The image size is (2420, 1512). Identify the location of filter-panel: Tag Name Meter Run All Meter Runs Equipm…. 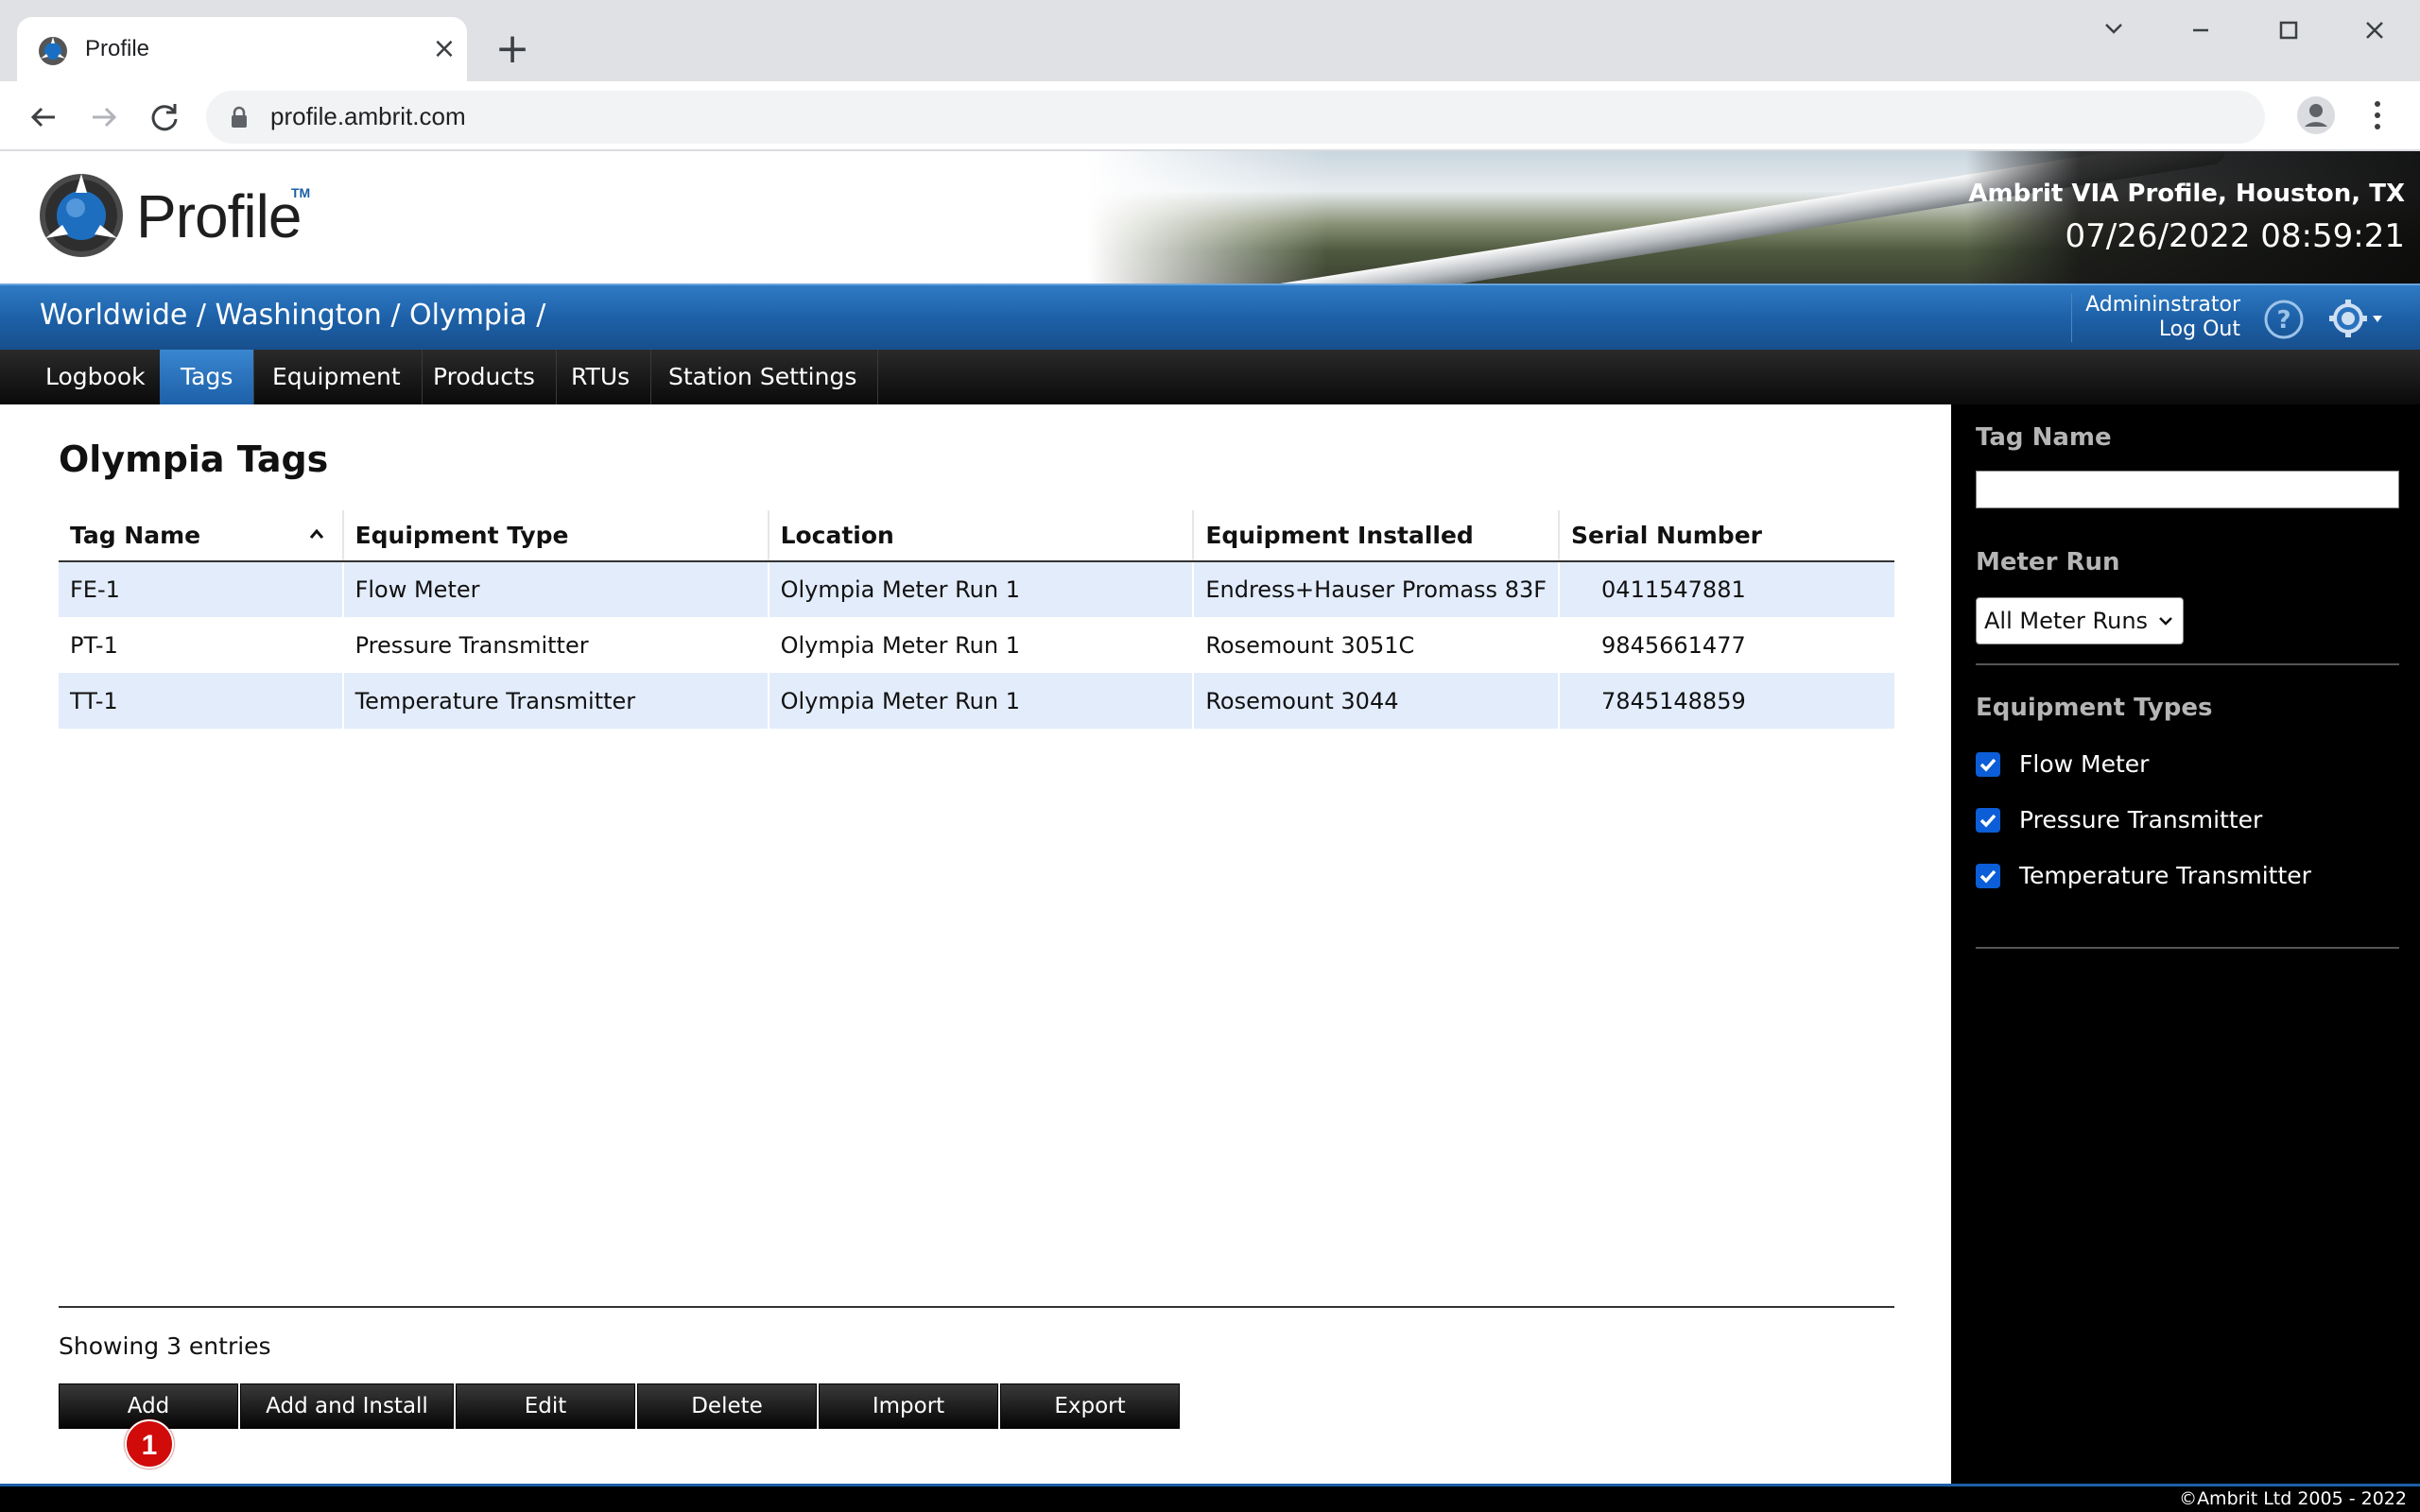
(2185, 944).